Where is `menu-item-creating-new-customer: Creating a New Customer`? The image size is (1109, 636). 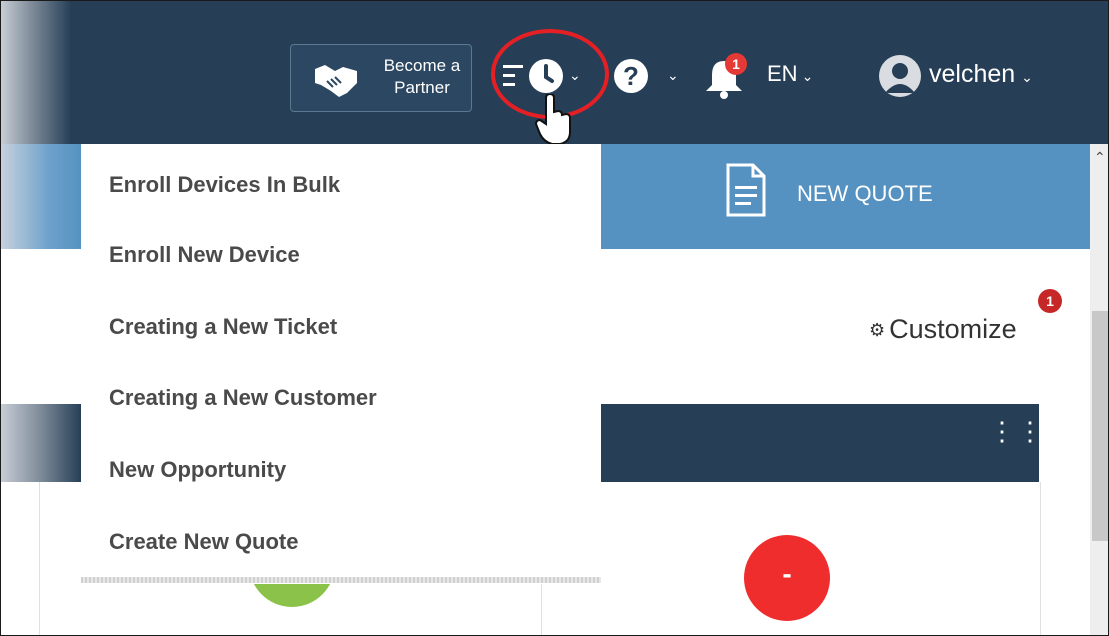 menu-item-creating-new-customer: Creating a New Customer is located at coordinates (243, 398).